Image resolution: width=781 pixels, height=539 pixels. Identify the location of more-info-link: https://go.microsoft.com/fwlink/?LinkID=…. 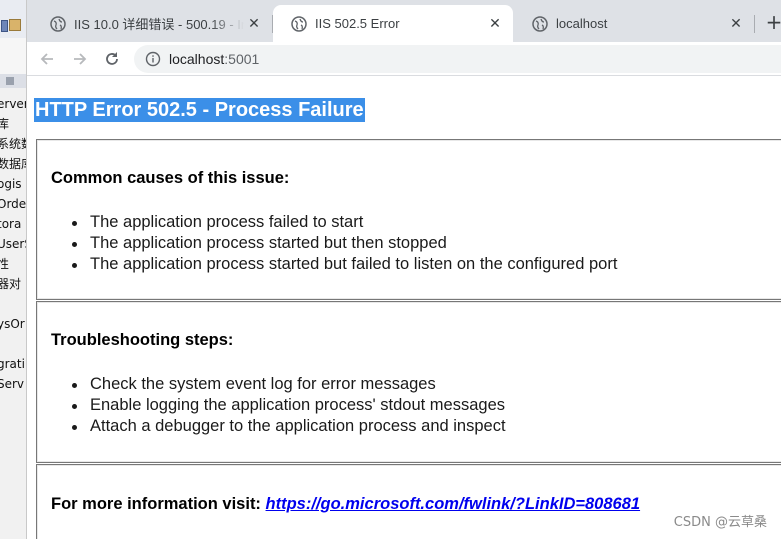
(453, 504).